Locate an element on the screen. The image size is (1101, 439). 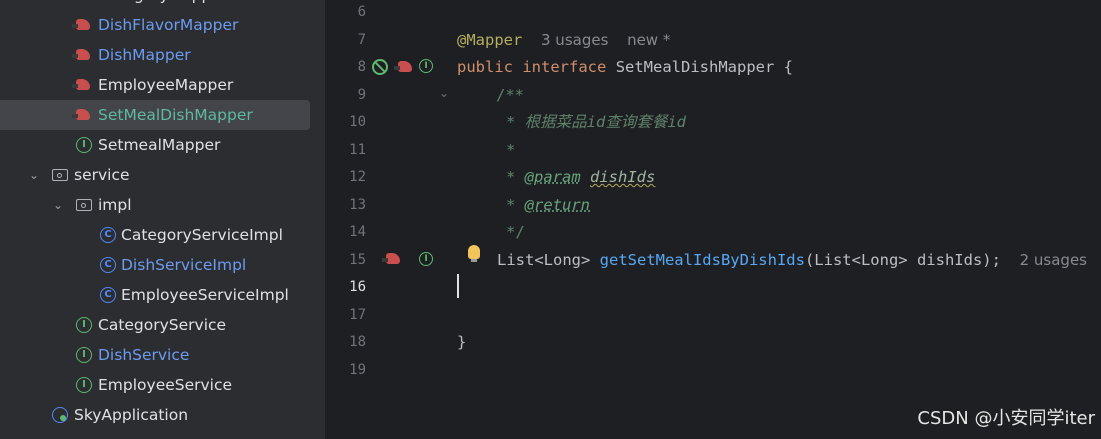
line-number: 19 is located at coordinates (357, 370).